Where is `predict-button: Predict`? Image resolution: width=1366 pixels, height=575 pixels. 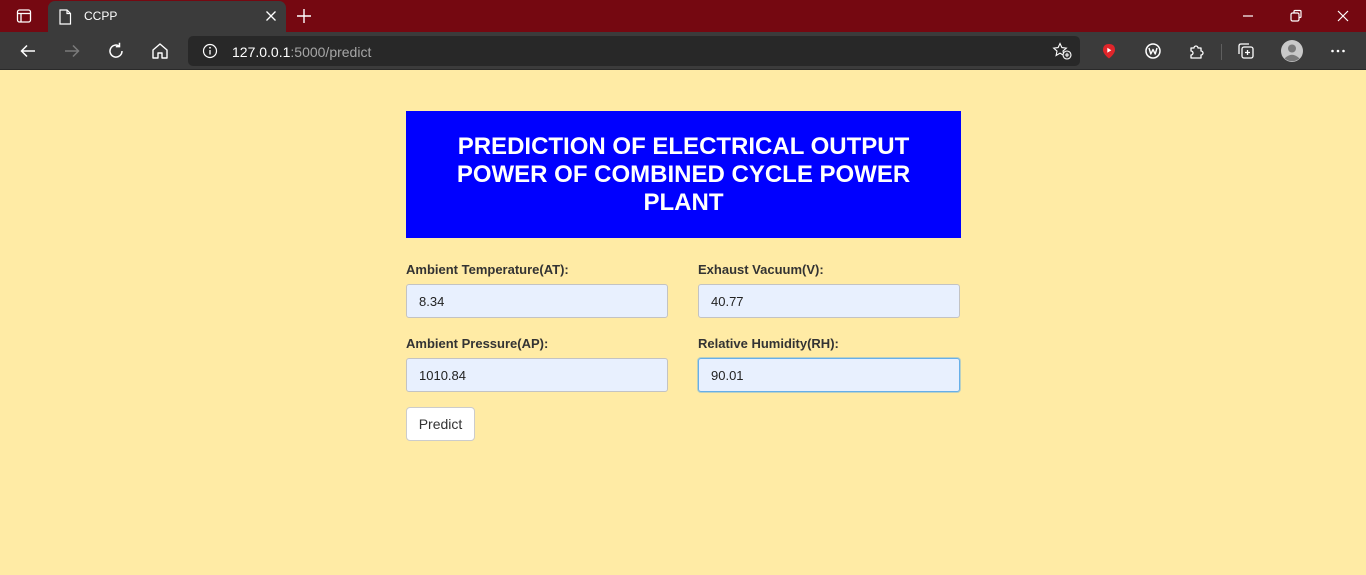
predict-button: Predict is located at coordinates (440, 424).